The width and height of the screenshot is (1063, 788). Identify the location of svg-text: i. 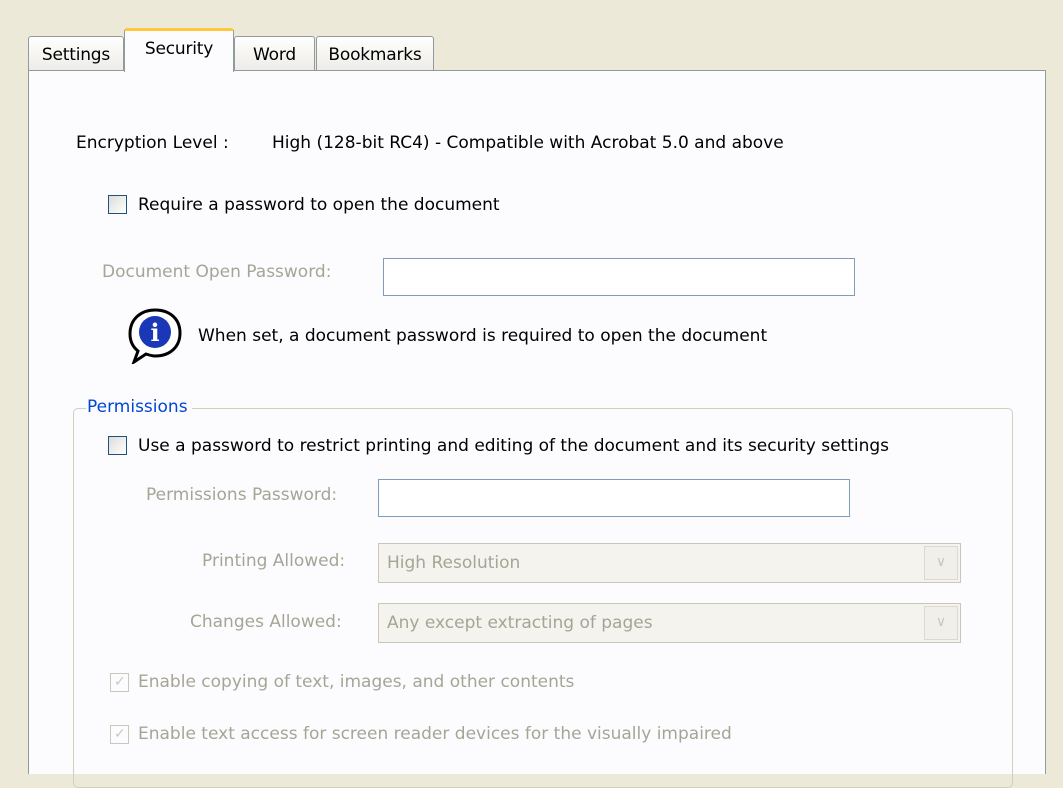
(154, 332).